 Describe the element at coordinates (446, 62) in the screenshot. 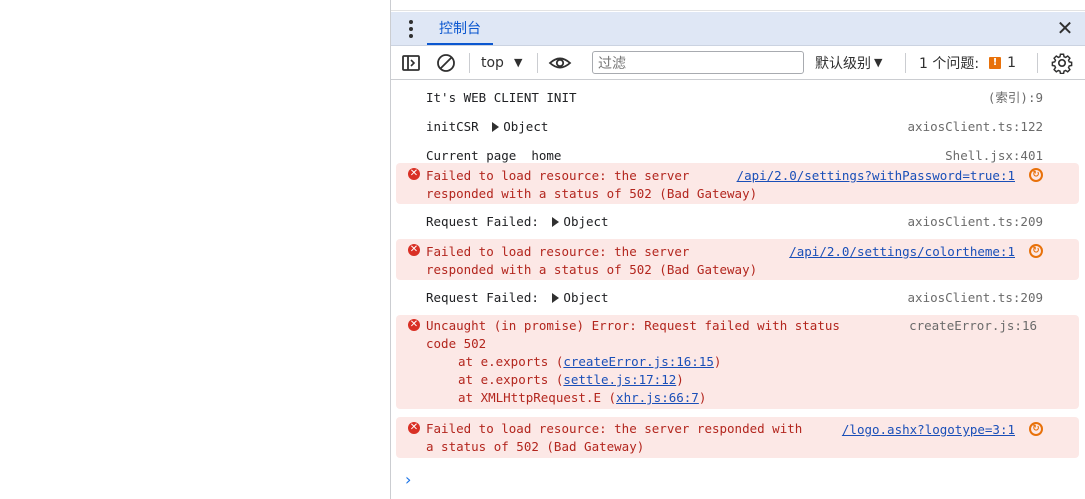

I see `clear-console-icon` at that location.